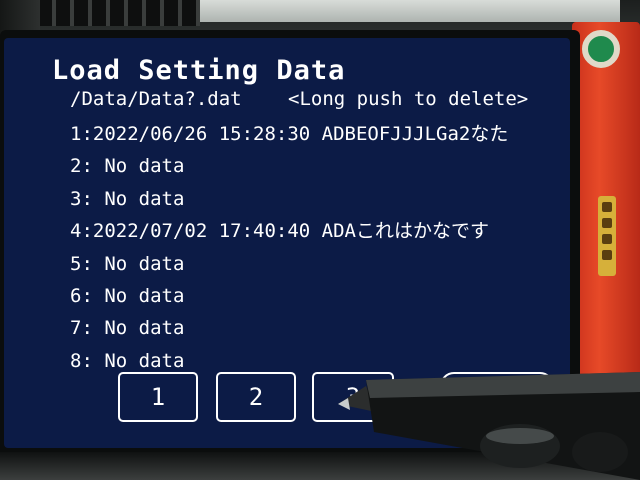  I want to click on page-3-button: 3, so click(353, 397).